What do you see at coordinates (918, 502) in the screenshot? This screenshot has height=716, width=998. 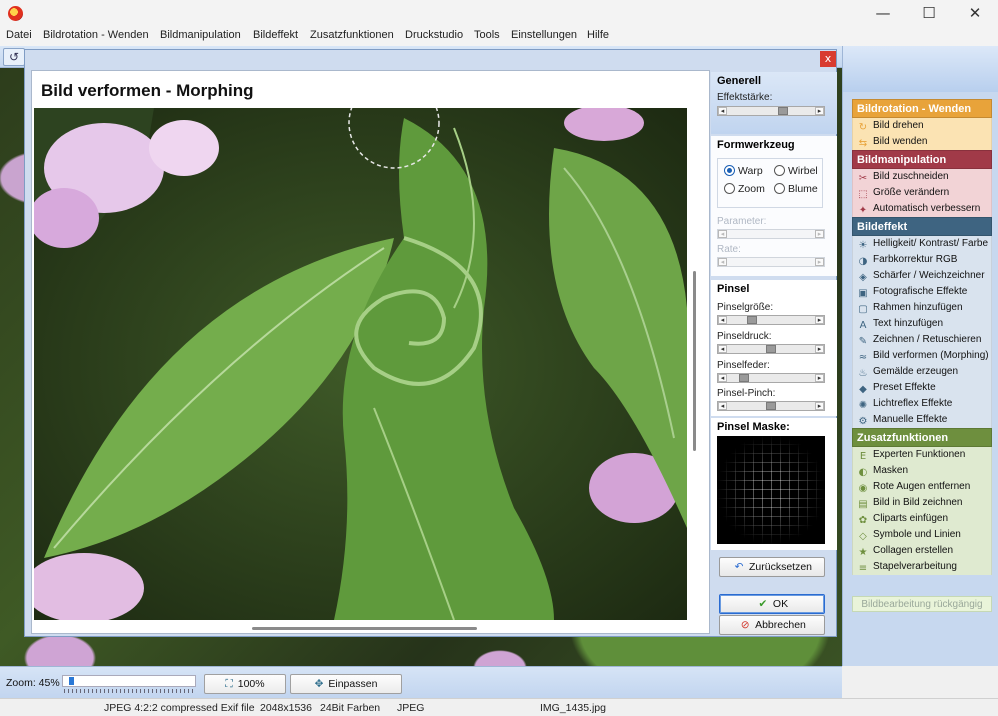 I see `sidebar-item-label: Bild in Bild zeichnen` at bounding box center [918, 502].